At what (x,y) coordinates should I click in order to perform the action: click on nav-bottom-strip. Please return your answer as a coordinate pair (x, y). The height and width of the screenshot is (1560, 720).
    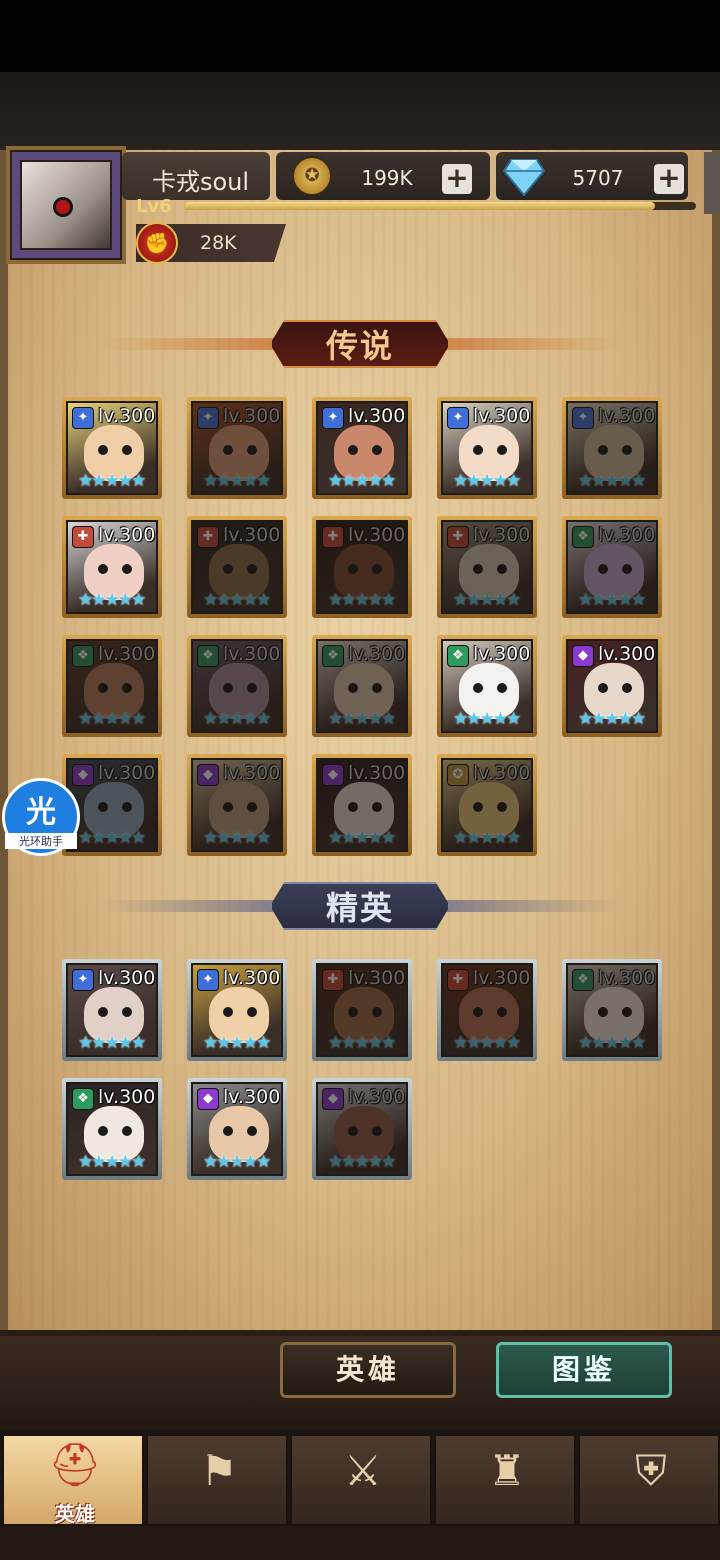
    Looking at the image, I should click on (360, 1543).